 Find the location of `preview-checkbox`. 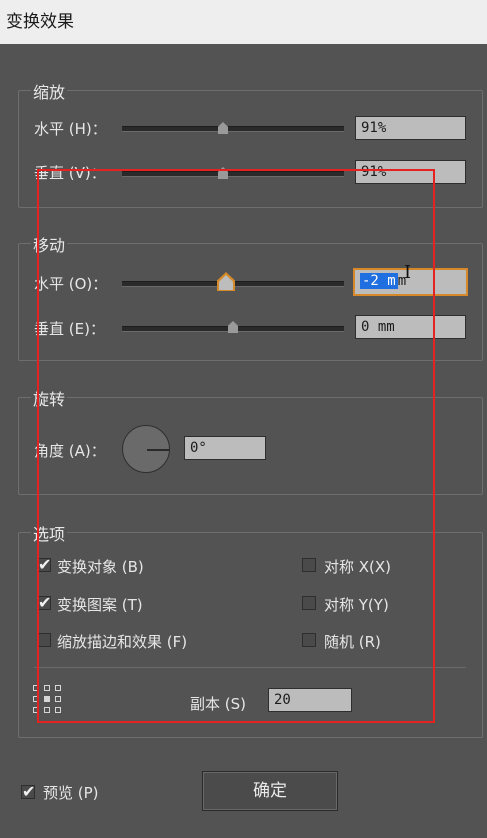

preview-checkbox is located at coordinates (28, 791).